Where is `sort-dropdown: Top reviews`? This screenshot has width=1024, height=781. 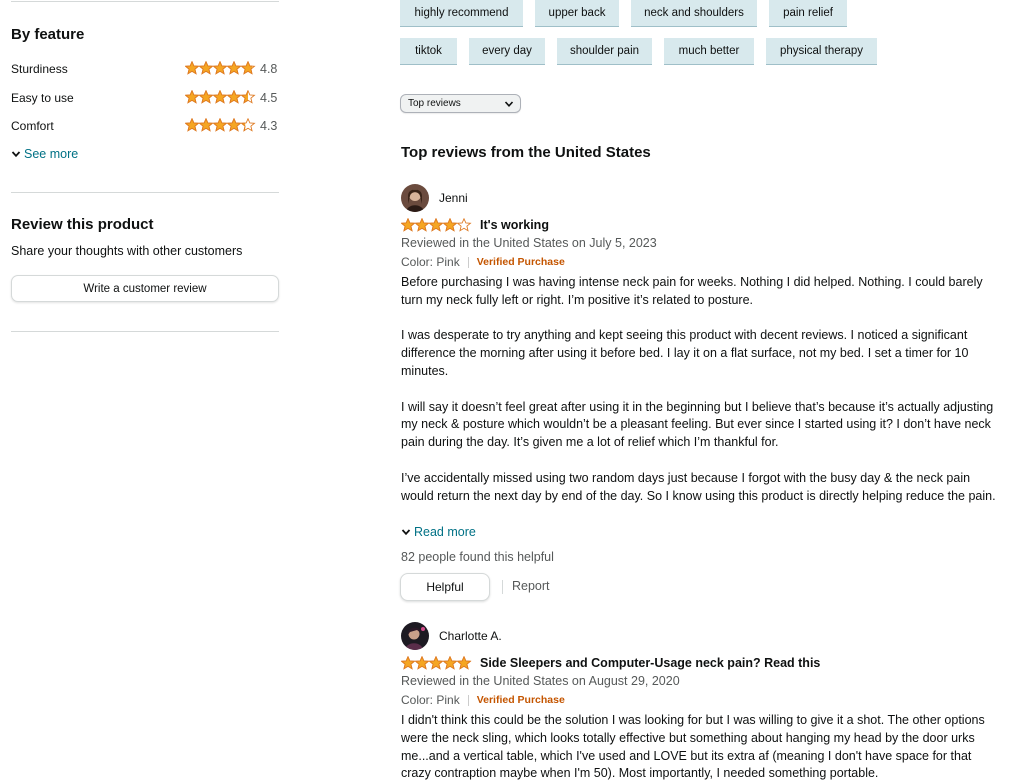 sort-dropdown: Top reviews is located at coordinates (460, 103).